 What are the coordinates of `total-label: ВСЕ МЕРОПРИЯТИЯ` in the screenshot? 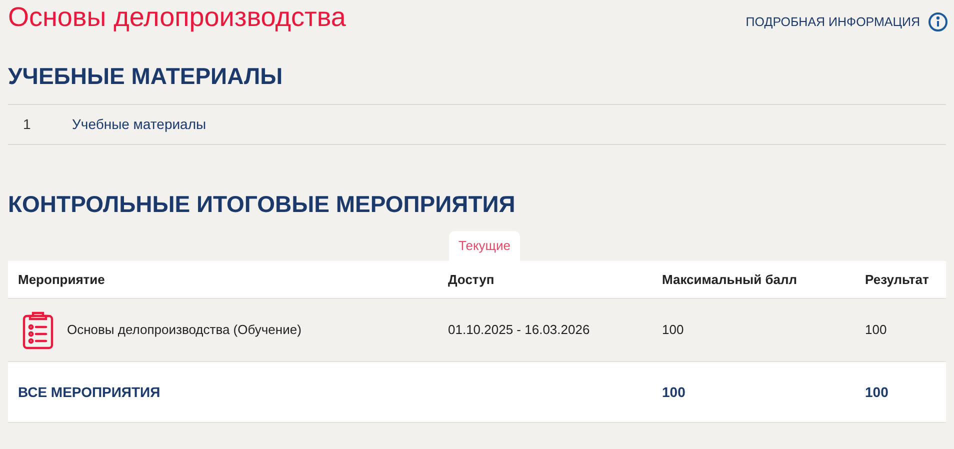 It's located at (89, 392).